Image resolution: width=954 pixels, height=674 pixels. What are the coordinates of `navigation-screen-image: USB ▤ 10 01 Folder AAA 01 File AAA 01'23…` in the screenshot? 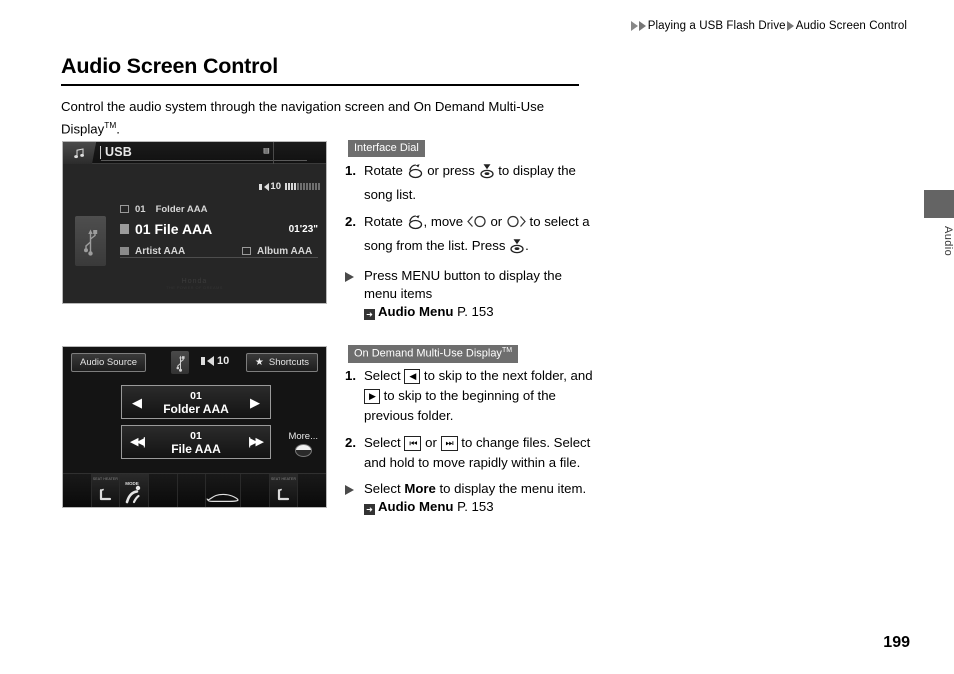 It's located at (194, 222).